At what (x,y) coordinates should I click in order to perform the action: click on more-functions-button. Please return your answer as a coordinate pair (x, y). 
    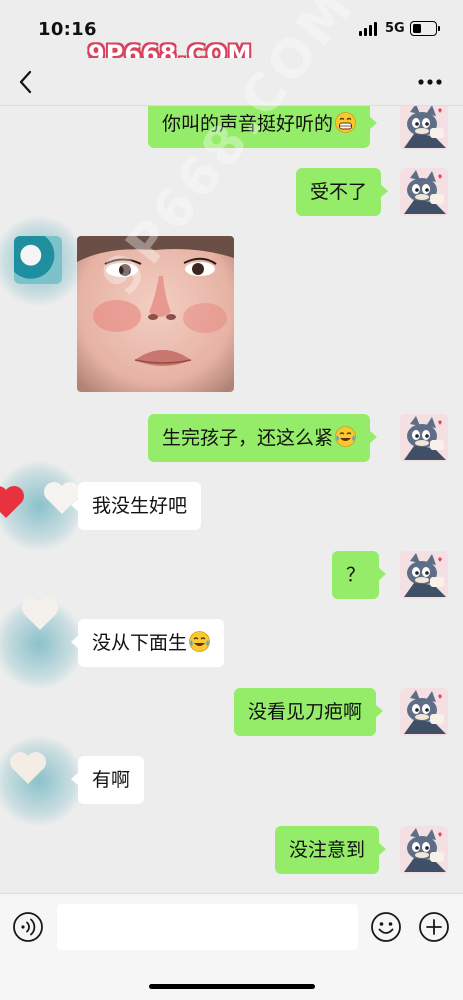
    Looking at the image, I should click on (434, 927).